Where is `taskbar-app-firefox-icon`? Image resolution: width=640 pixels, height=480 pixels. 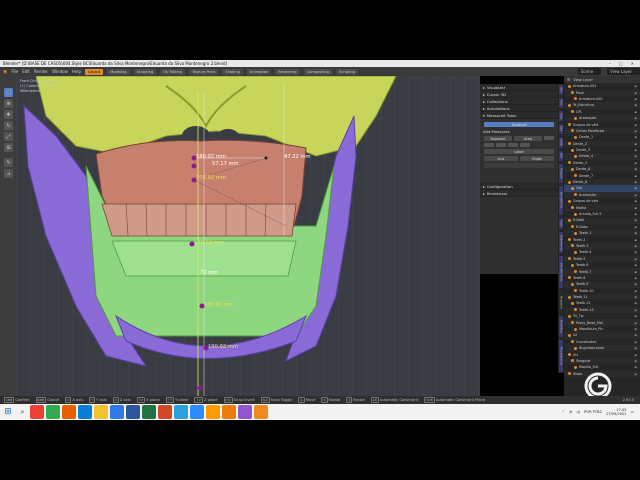
taskbar-app-firefox-icon is located at coordinates (69, 412).